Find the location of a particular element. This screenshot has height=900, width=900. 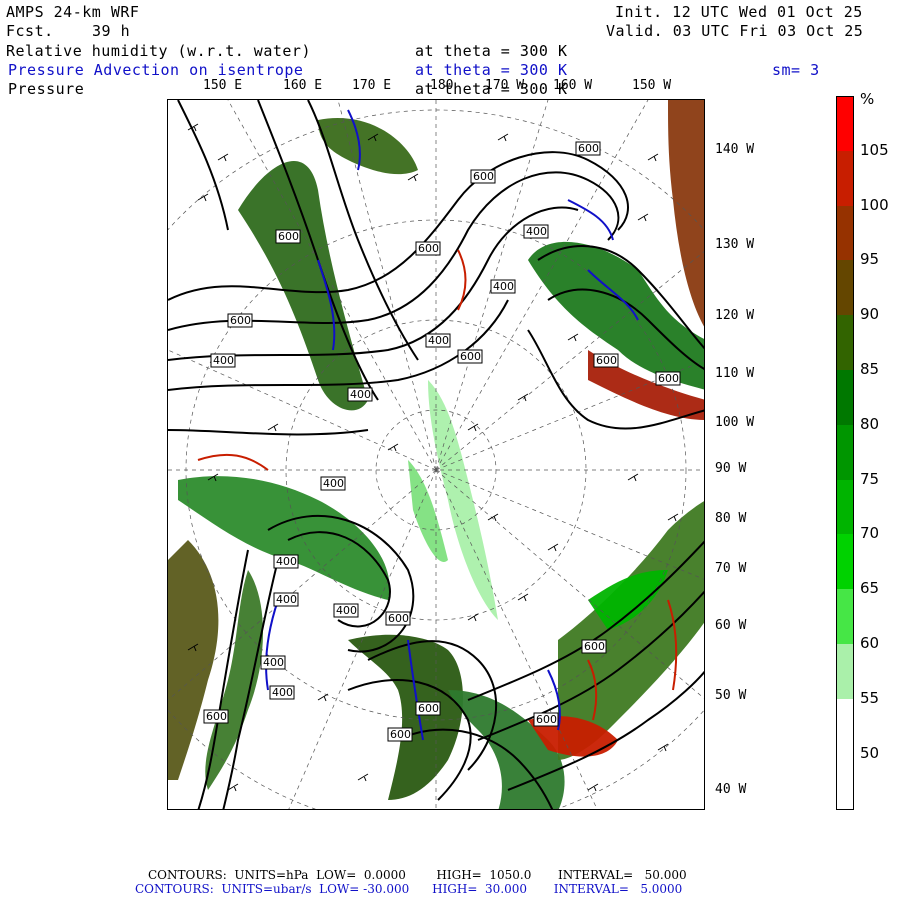

lon-label-160e: 160 E is located at coordinates (303, 85).